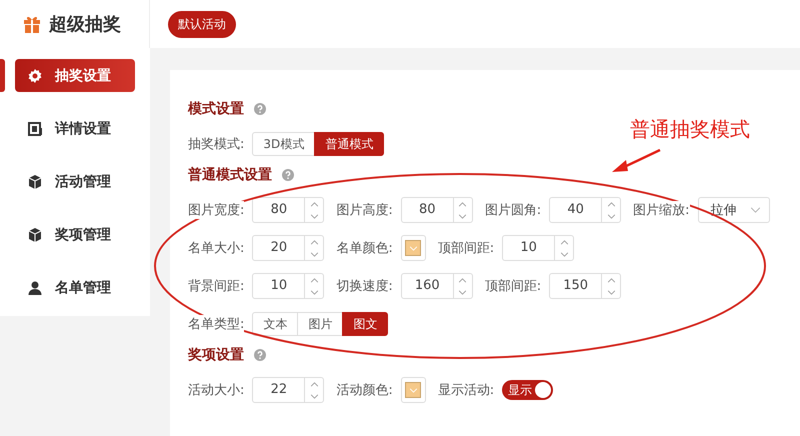 The image size is (800, 436). Describe the element at coordinates (364, 286) in the screenshot. I see `field-label: 切换速度:` at that location.